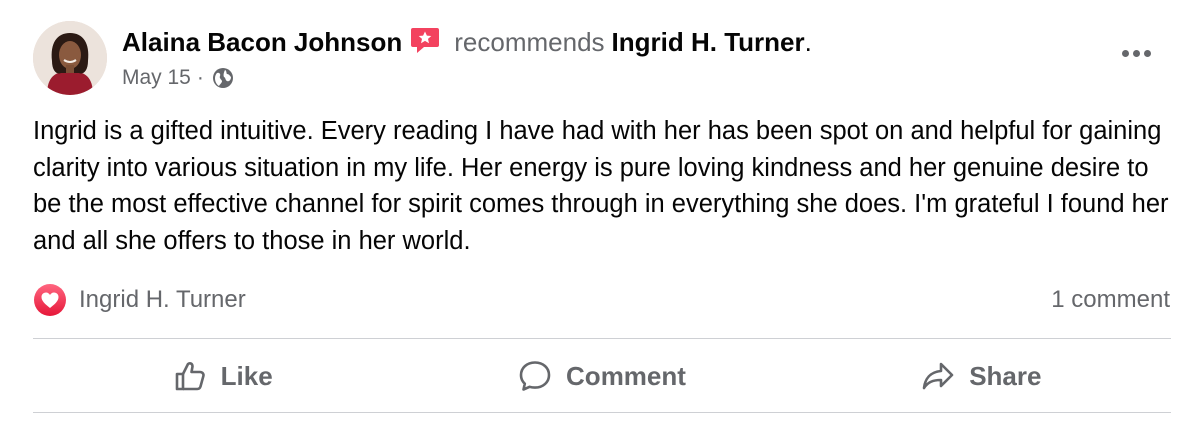 The width and height of the screenshot is (1200, 425). What do you see at coordinates (529, 42) in the screenshot?
I see `recommends-text: recommends` at bounding box center [529, 42].